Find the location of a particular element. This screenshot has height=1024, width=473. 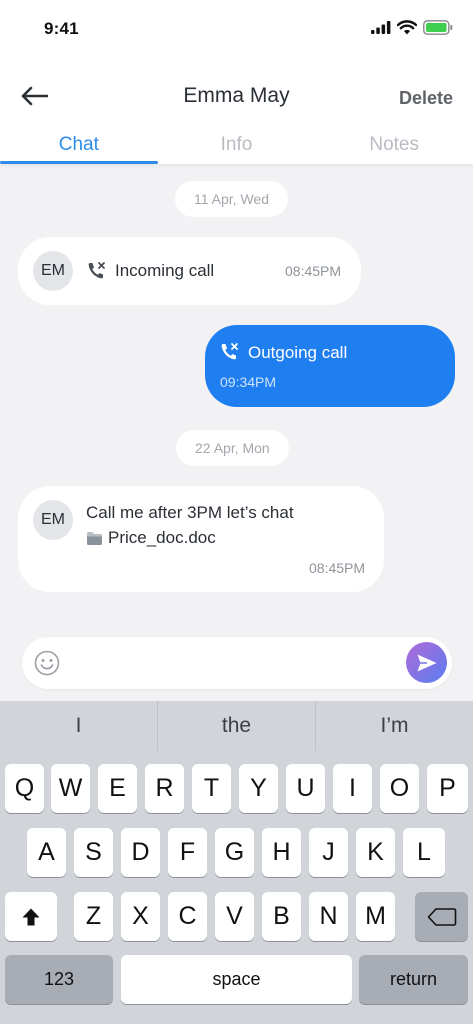

backspace-icon is located at coordinates (441, 916).